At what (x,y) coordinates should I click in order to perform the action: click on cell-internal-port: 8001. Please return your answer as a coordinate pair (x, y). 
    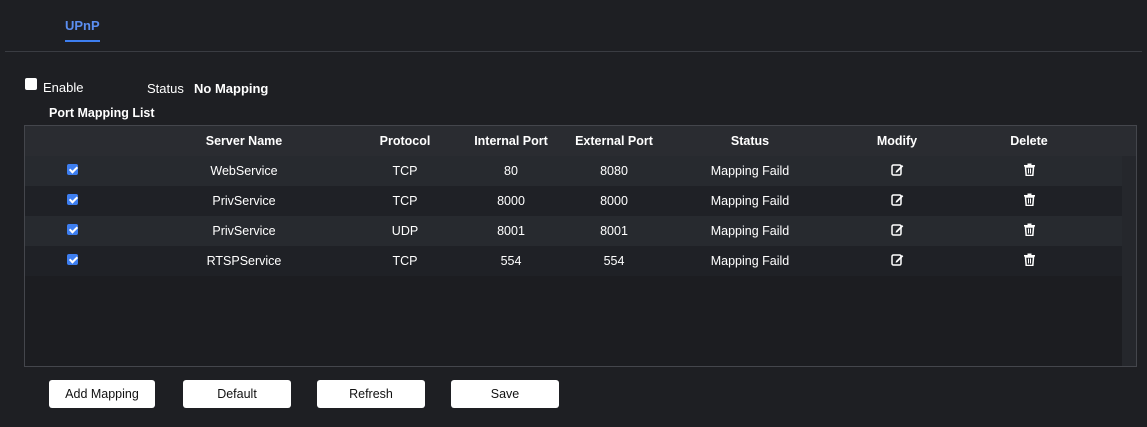
    Looking at the image, I should click on (511, 231).